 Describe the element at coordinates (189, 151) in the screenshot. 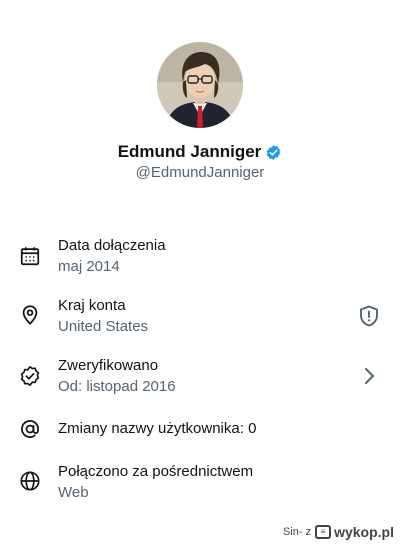

I see `profile-name: Edmund Janniger` at that location.